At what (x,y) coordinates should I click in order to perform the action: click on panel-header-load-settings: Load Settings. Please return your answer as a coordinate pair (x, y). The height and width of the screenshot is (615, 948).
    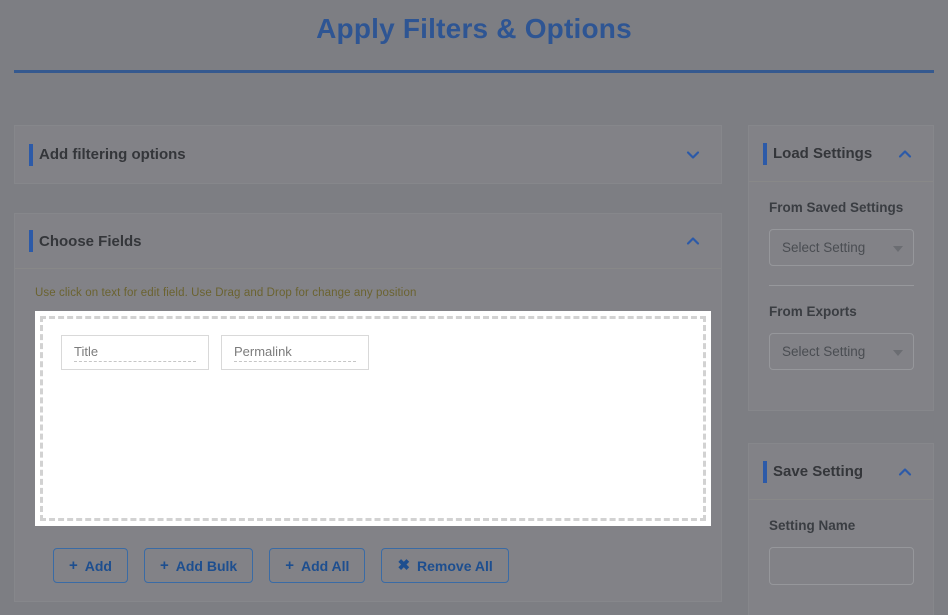
    Looking at the image, I should click on (841, 154).